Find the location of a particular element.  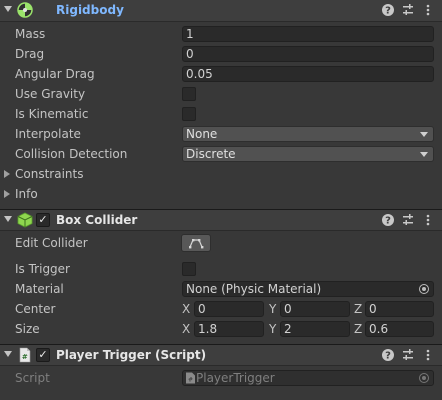

collision-detection-dropdown: Discrete is located at coordinates (308, 154).